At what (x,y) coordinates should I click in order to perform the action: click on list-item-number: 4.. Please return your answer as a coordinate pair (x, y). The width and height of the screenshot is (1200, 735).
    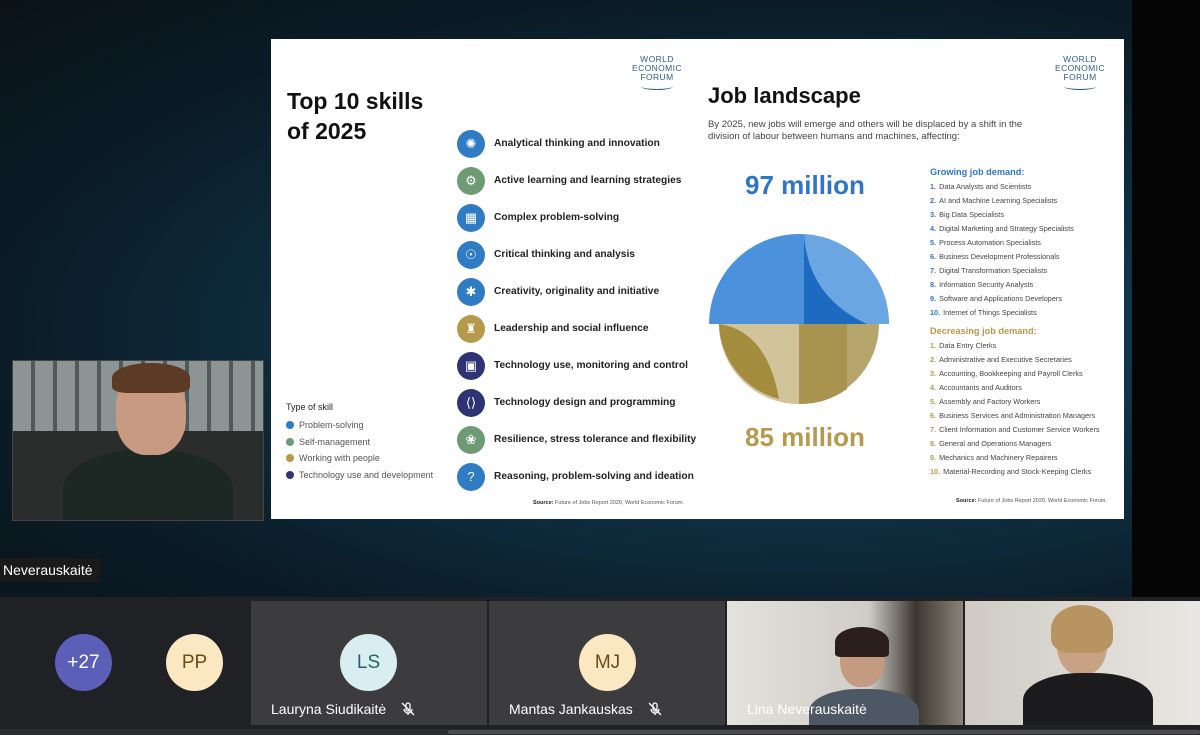
    Looking at the image, I should click on (933, 387).